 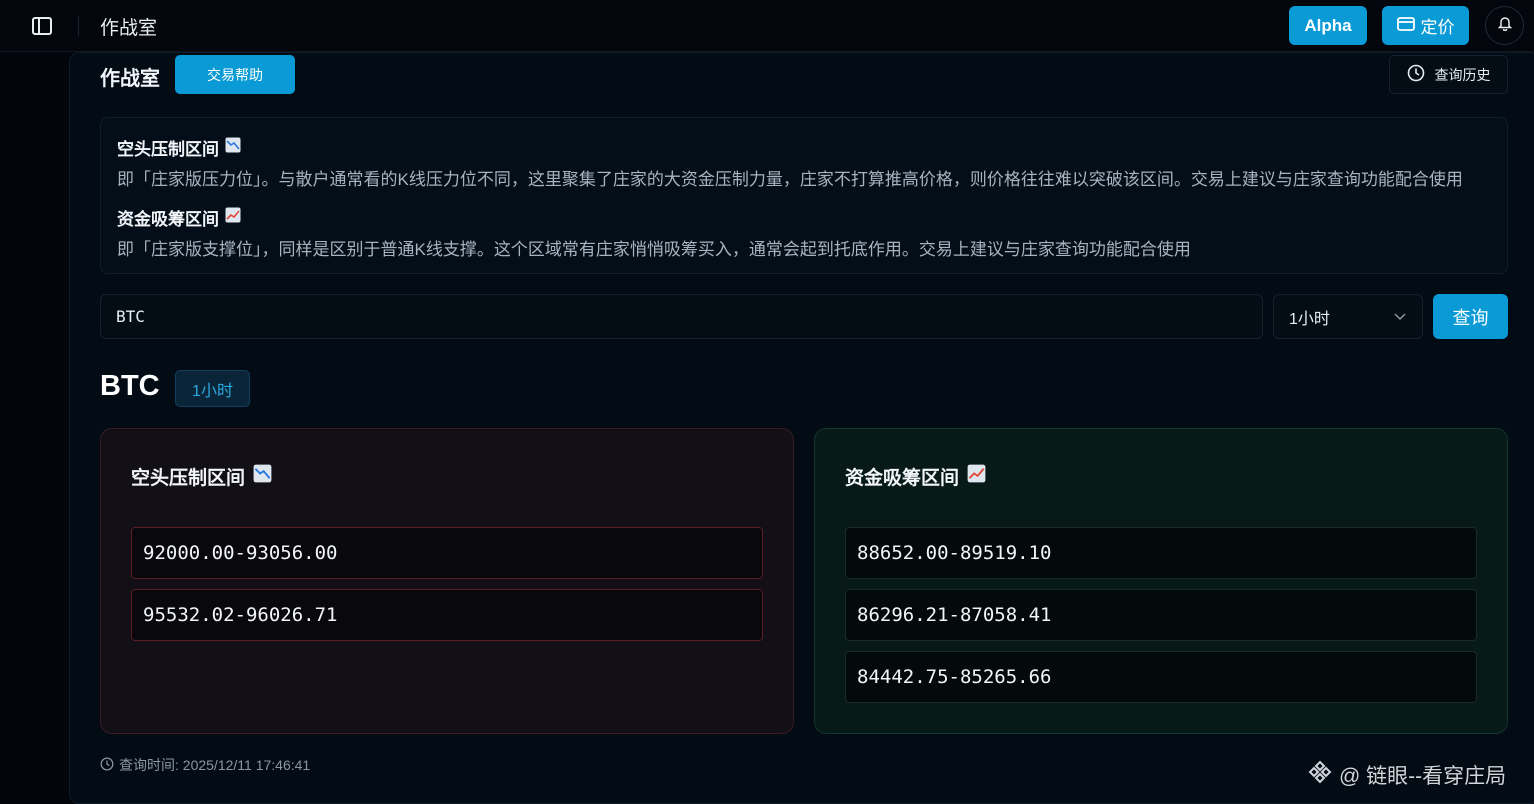 What do you see at coordinates (215, 765) in the screenshot?
I see `query-time-text: 查询时间: 2025/12/11 17:46:41` at bounding box center [215, 765].